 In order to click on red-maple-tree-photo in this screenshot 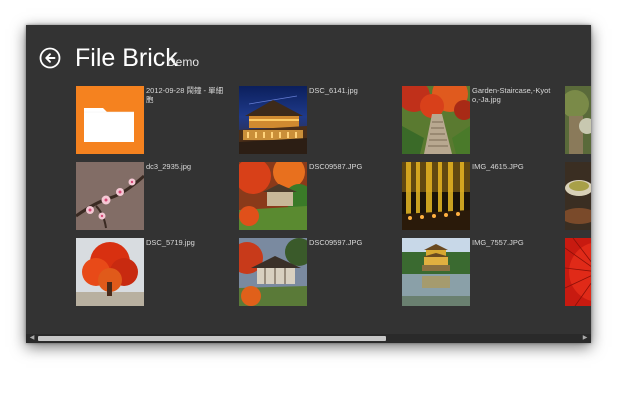, I will do `click(110, 272)`.